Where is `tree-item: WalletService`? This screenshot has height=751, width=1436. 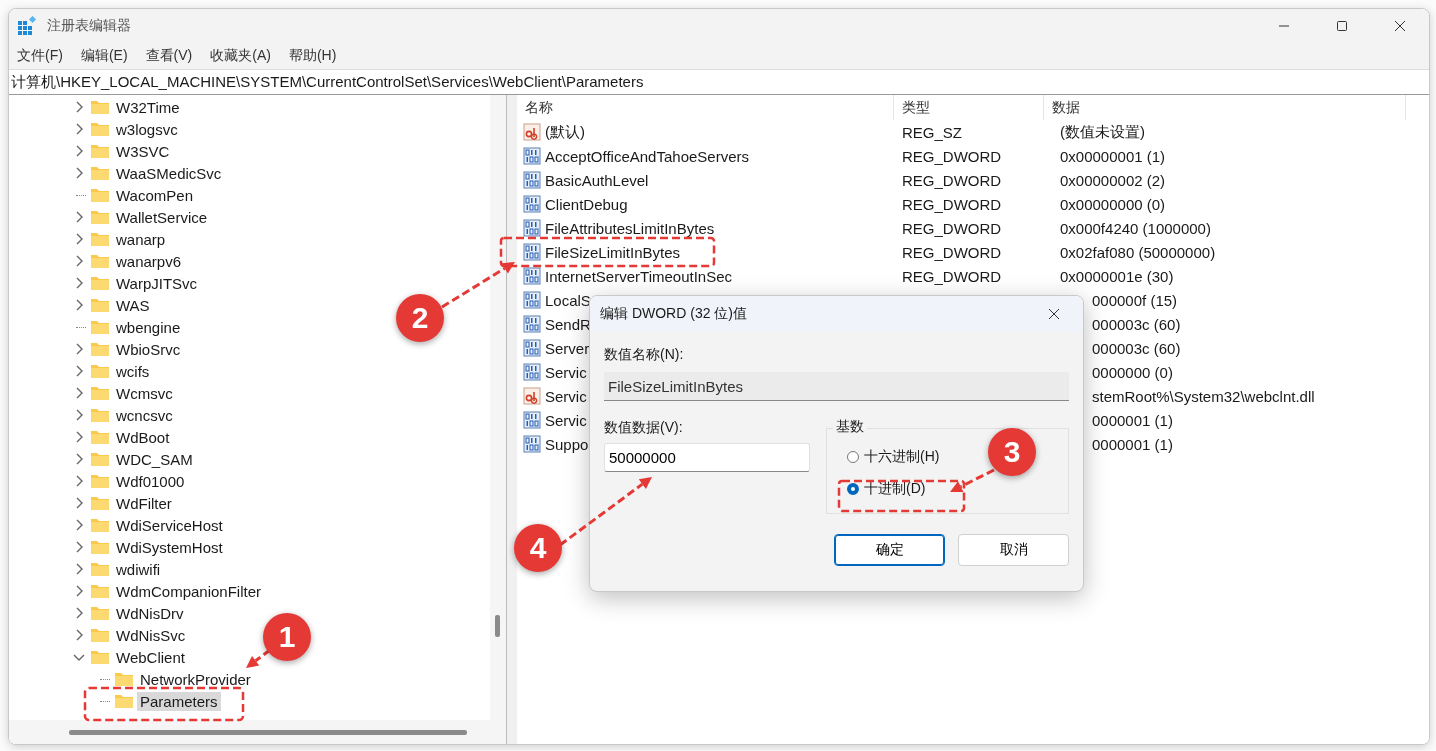 tree-item: WalletService is located at coordinates (162, 217).